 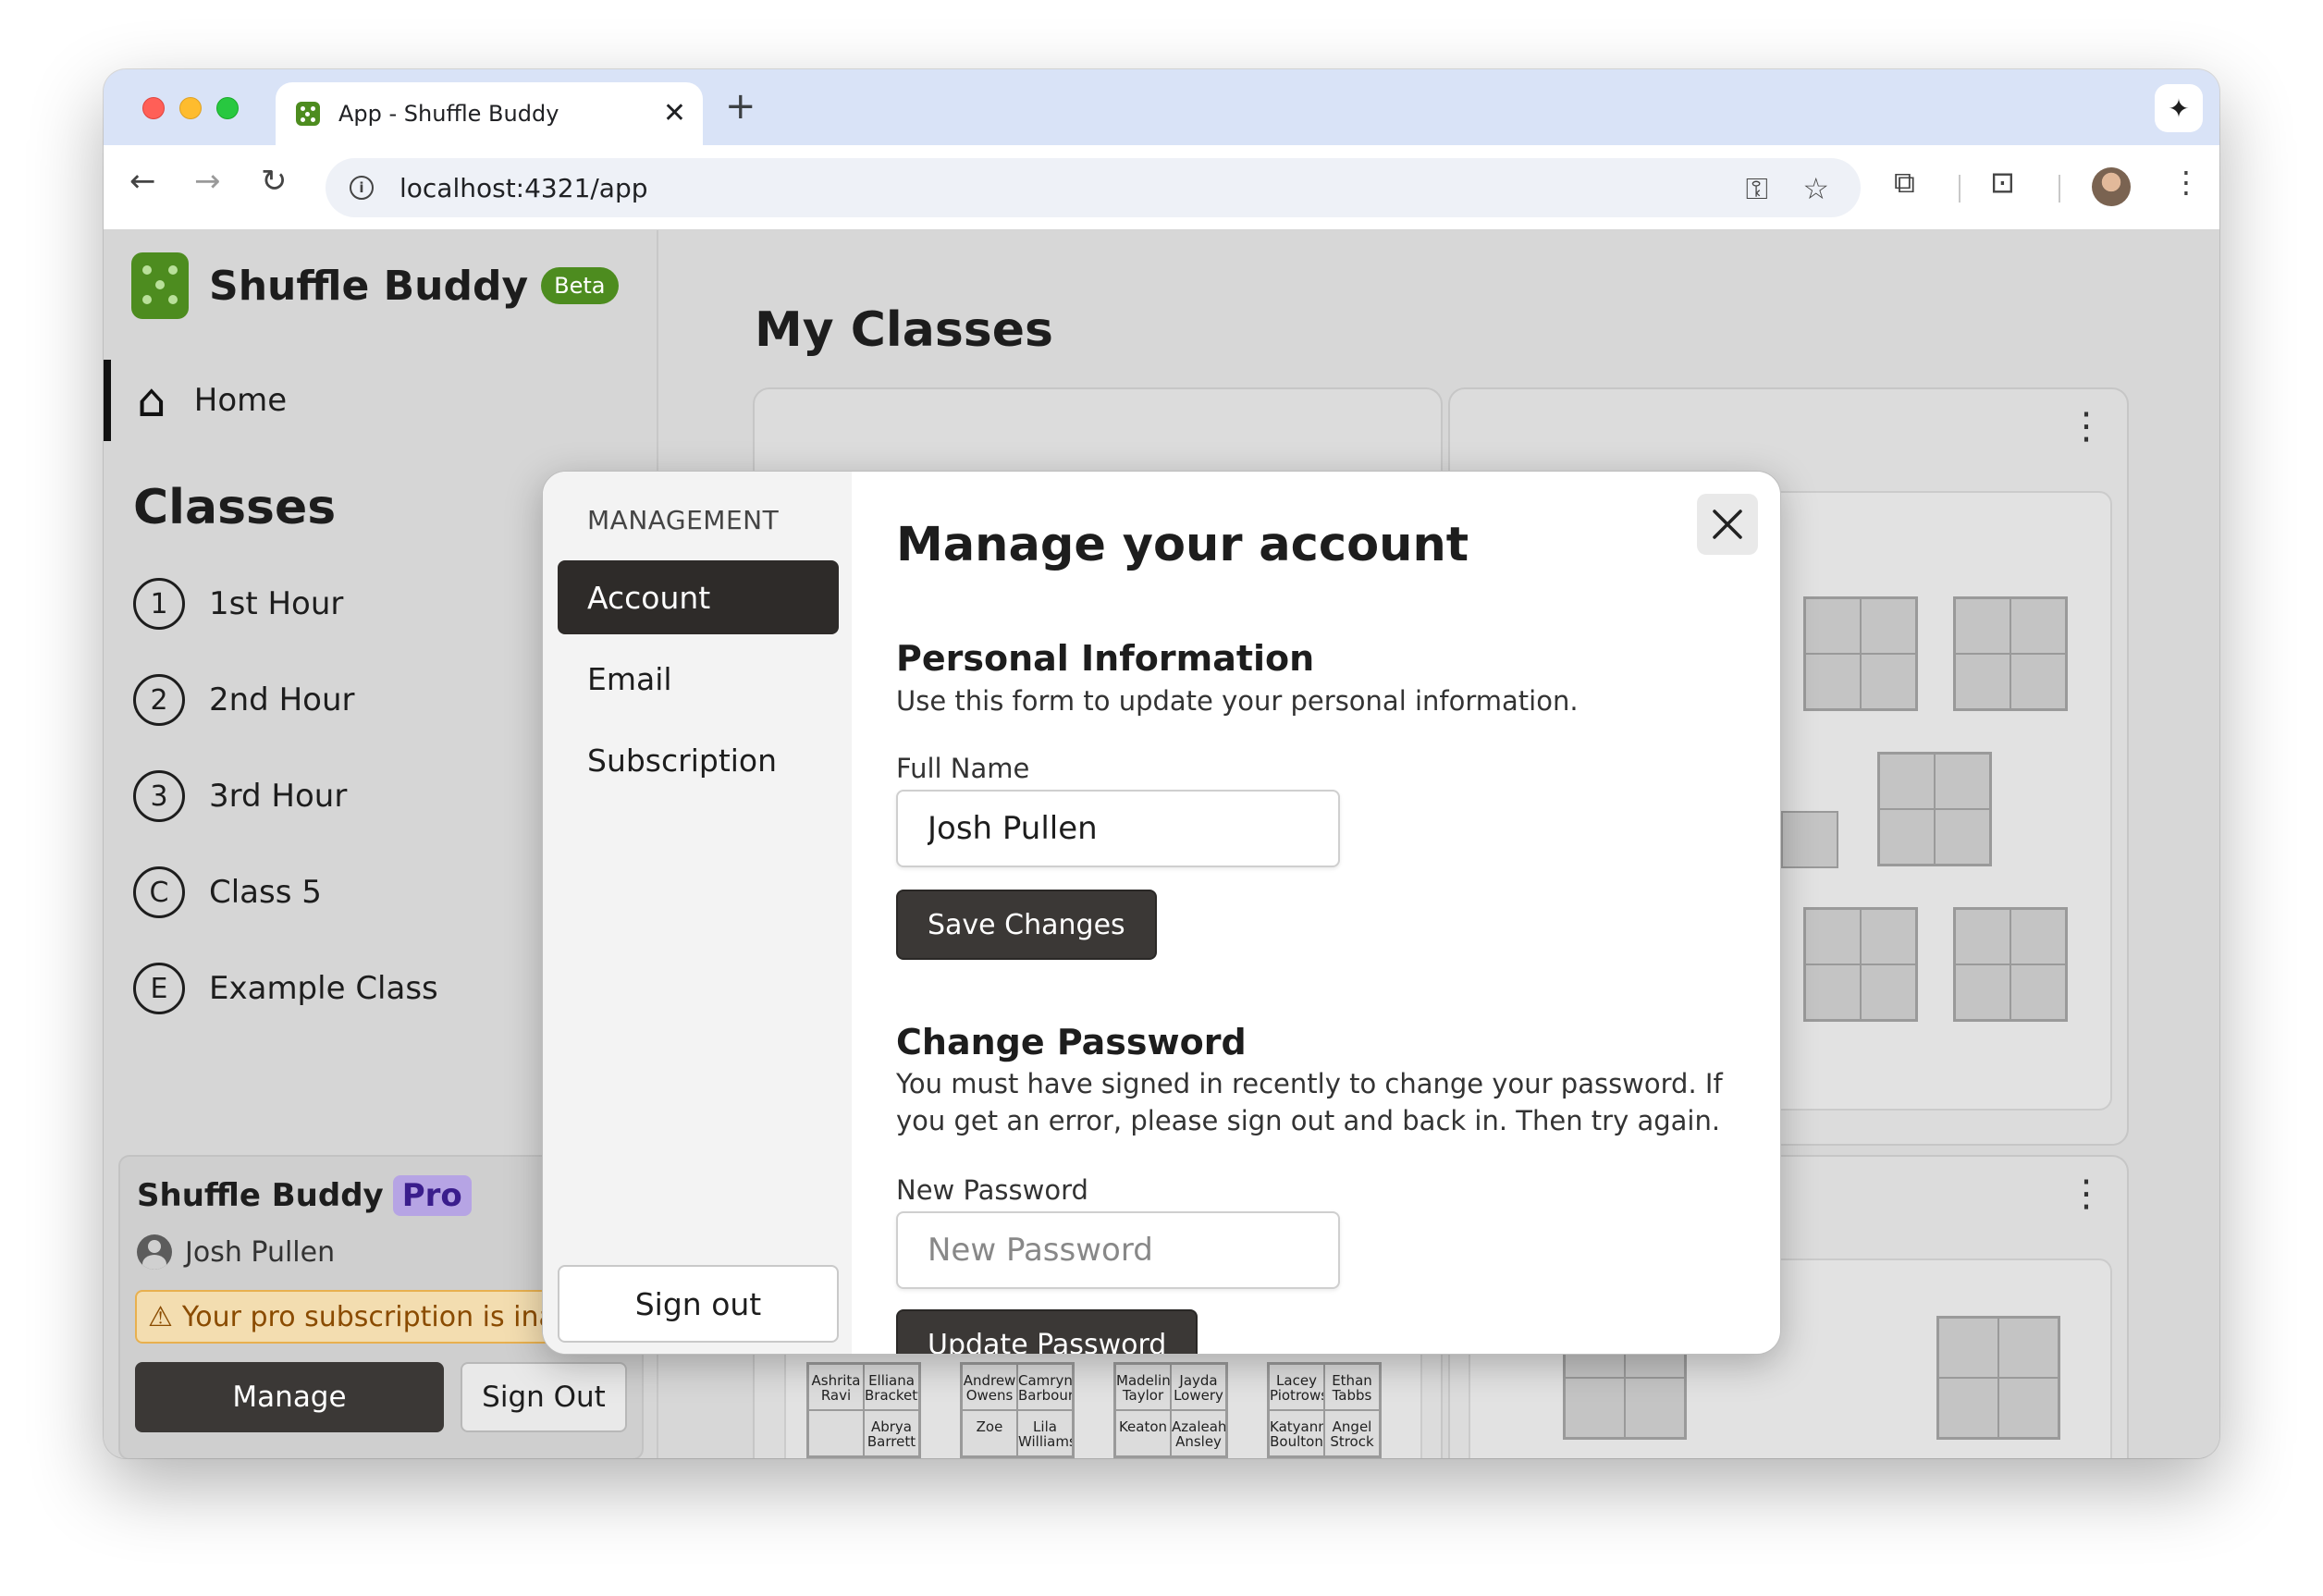 I want to click on user-name: Josh Pullen, so click(x=260, y=1252).